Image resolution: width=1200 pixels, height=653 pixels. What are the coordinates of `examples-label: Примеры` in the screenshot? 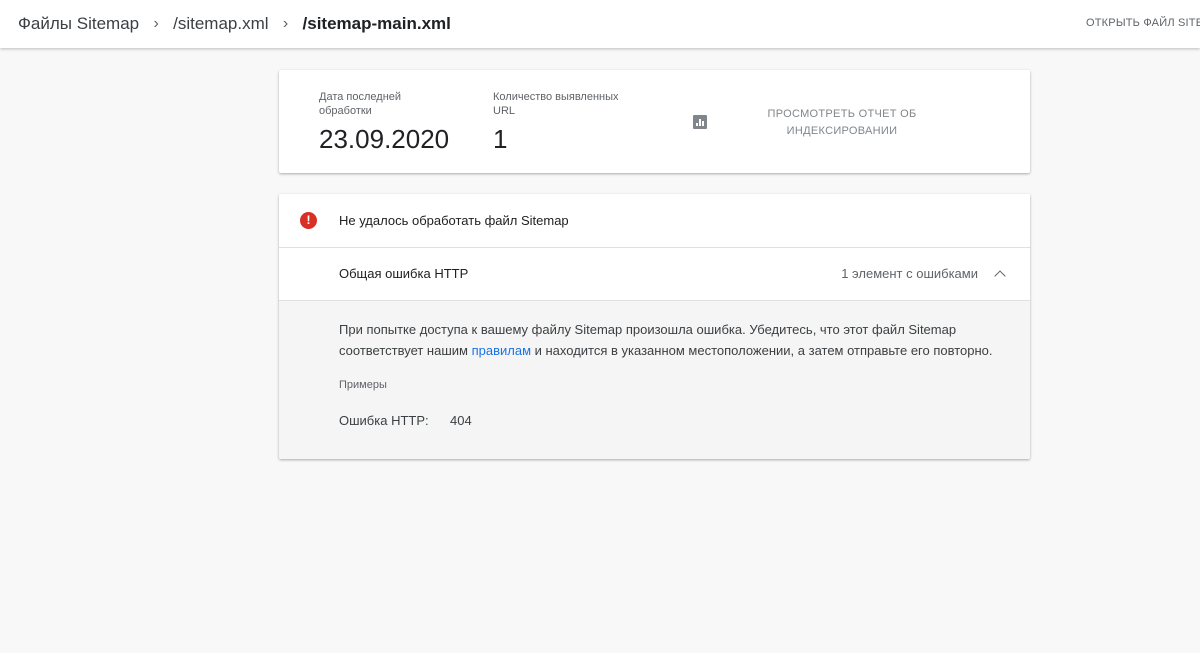 It's located at (363, 385).